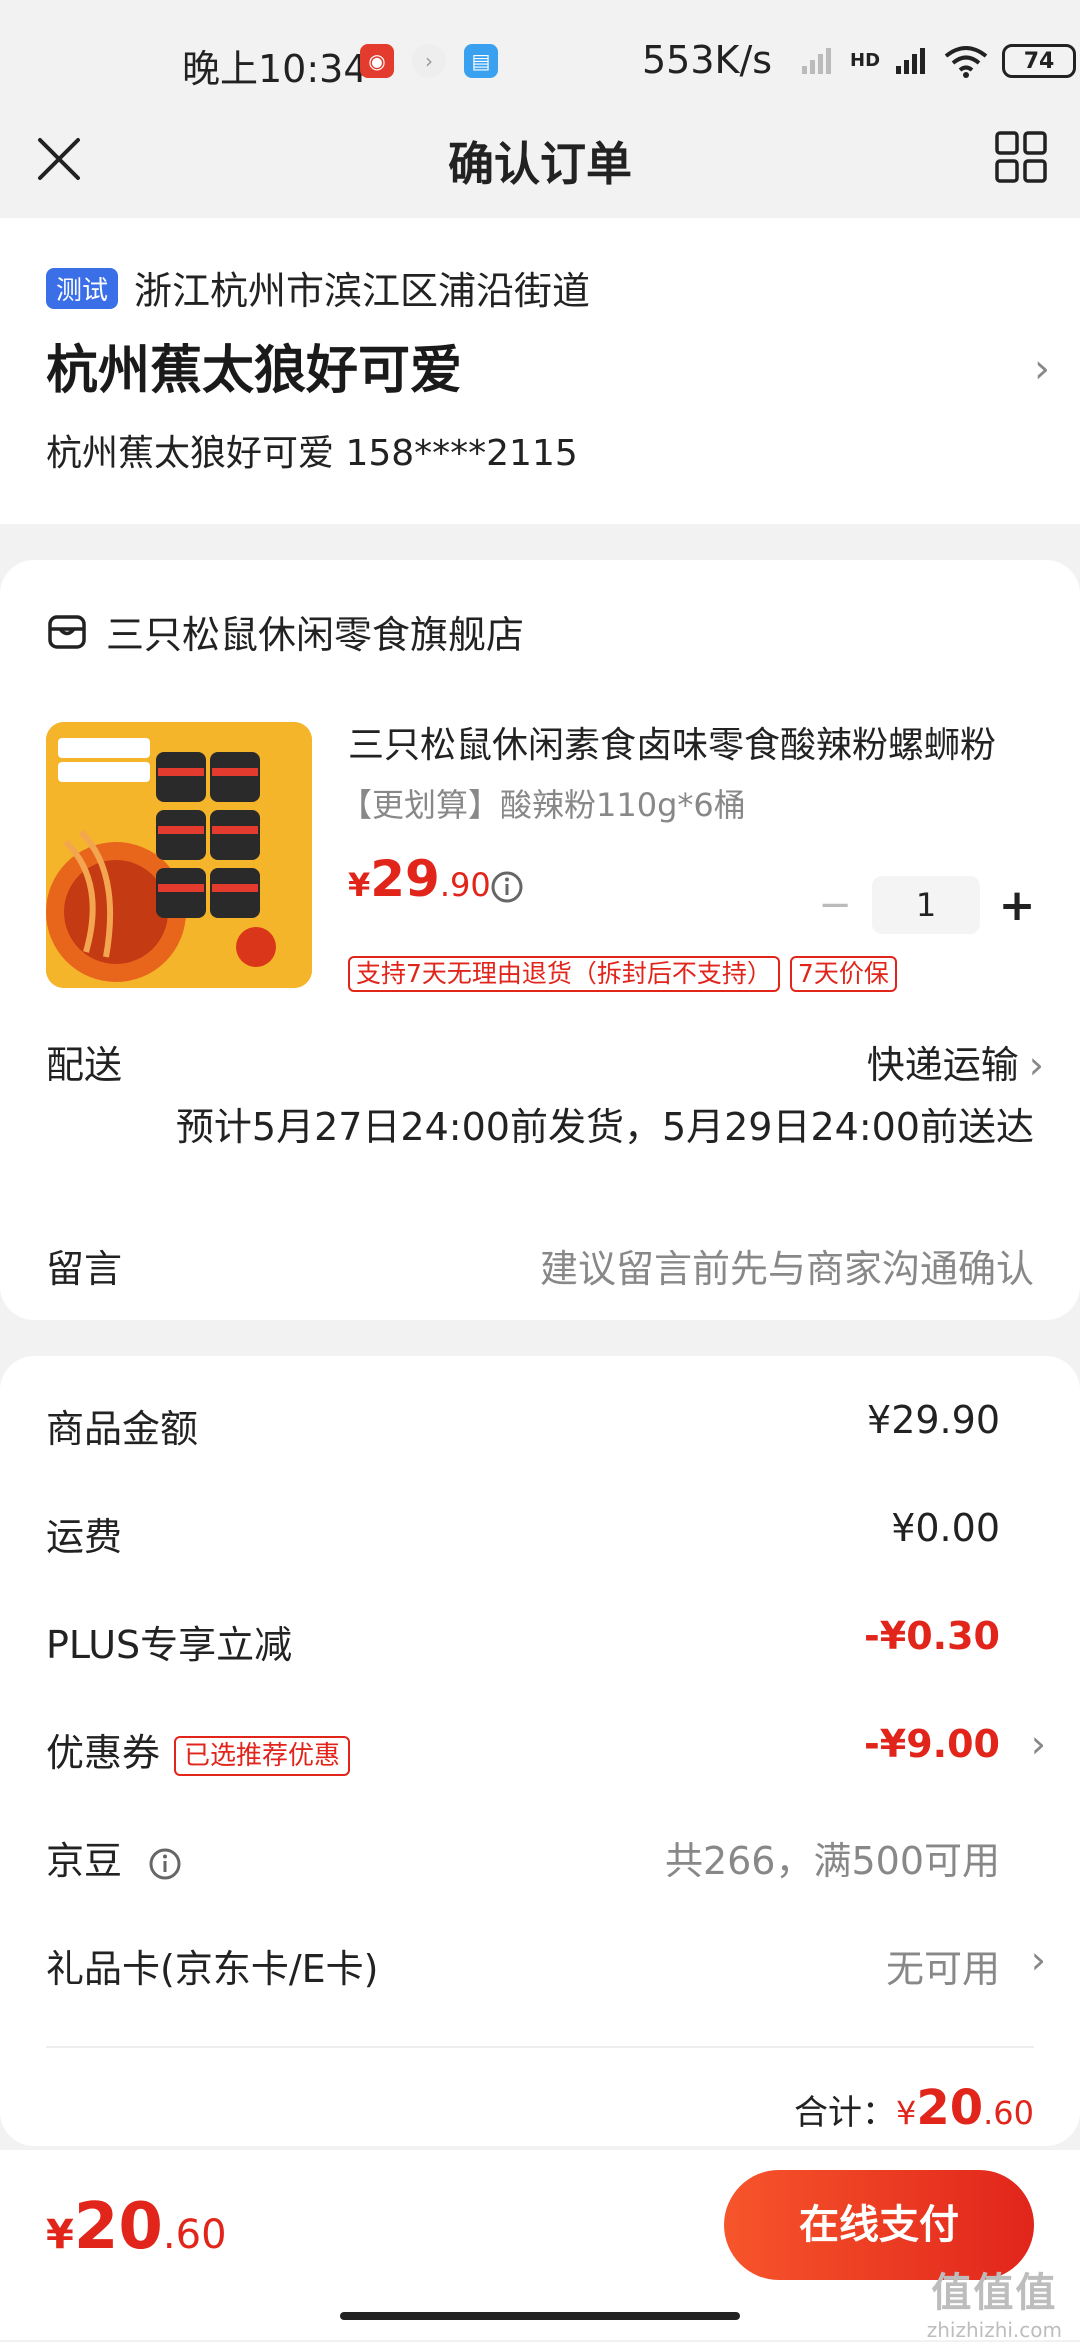 The image size is (1080, 2342). I want to click on shop-header: 三只松鼠休闲零食旗舰店, so click(285, 631).